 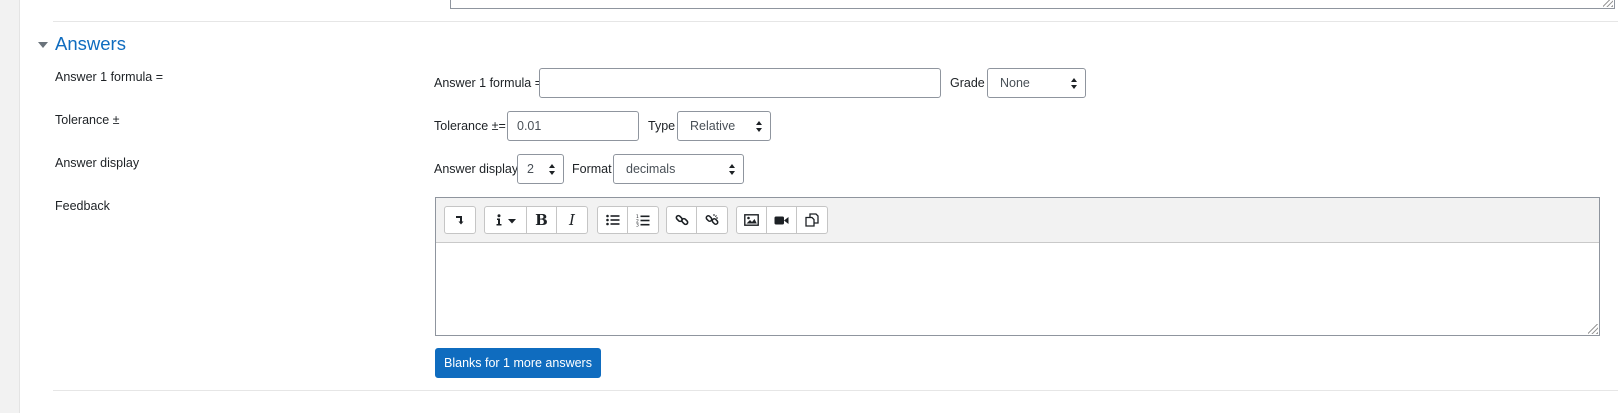 What do you see at coordinates (740, 83) in the screenshot?
I see `answer-formula-input` at bounding box center [740, 83].